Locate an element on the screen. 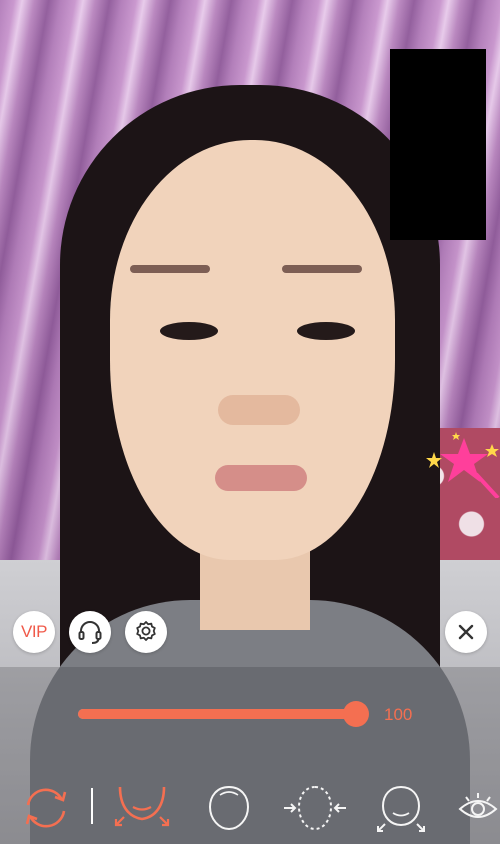 The image size is (500, 844). tool-eye is located at coordinates (478, 808).